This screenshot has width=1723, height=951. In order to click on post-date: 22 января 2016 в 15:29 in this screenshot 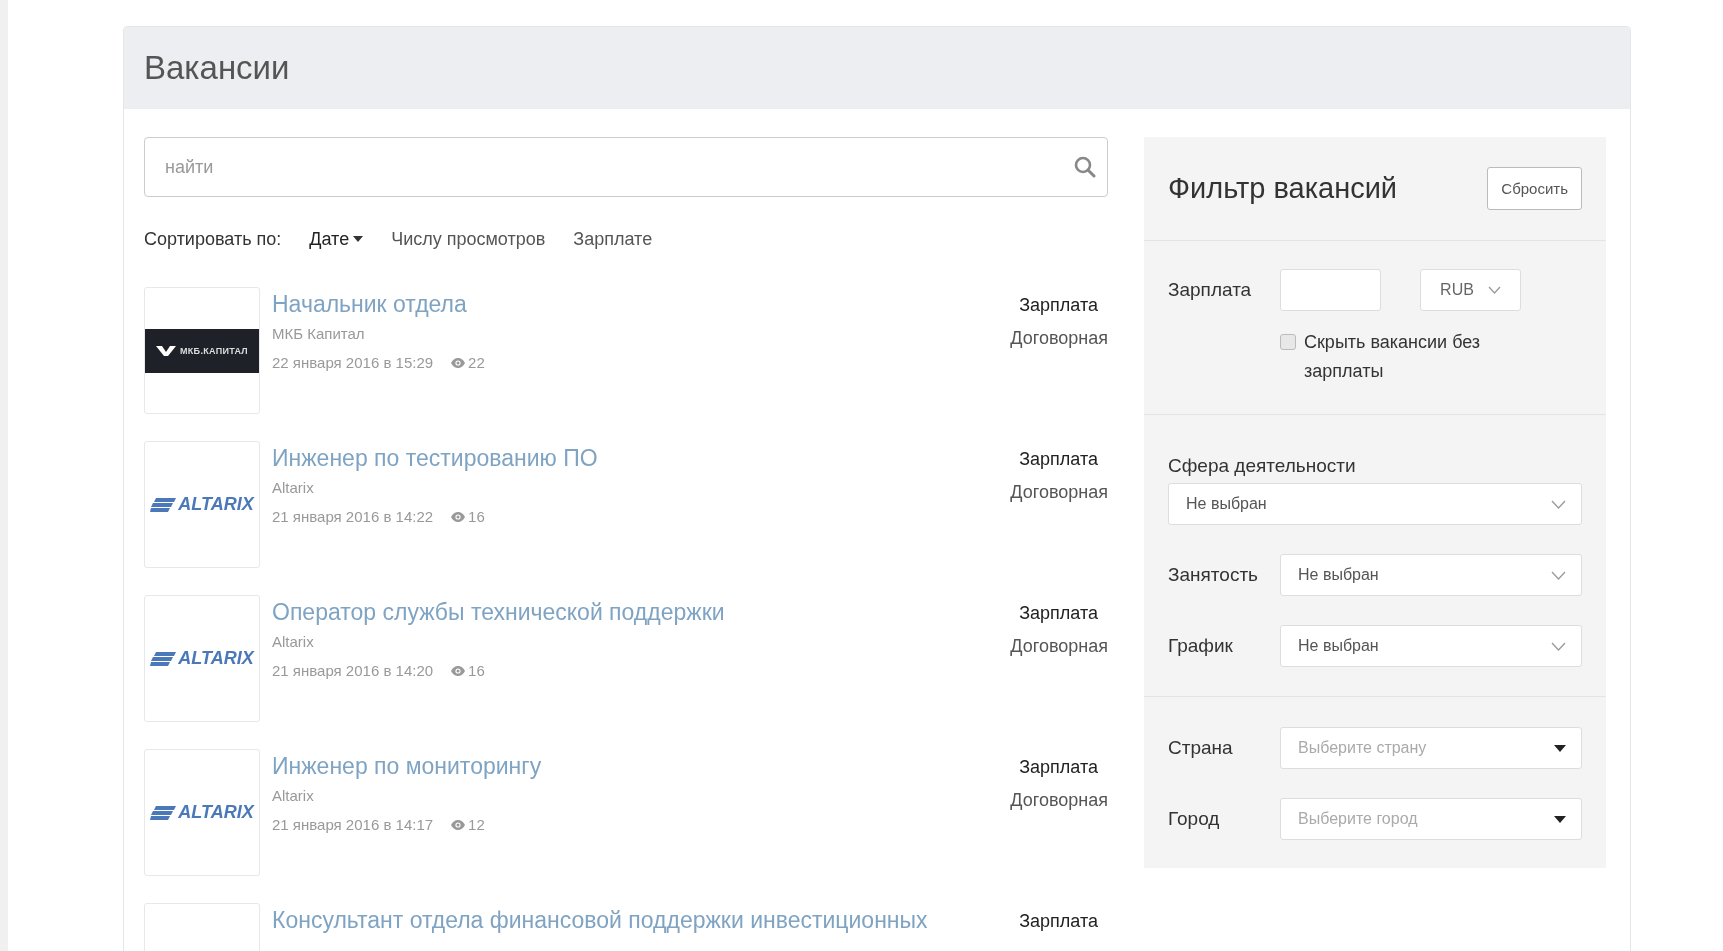, I will do `click(353, 362)`.